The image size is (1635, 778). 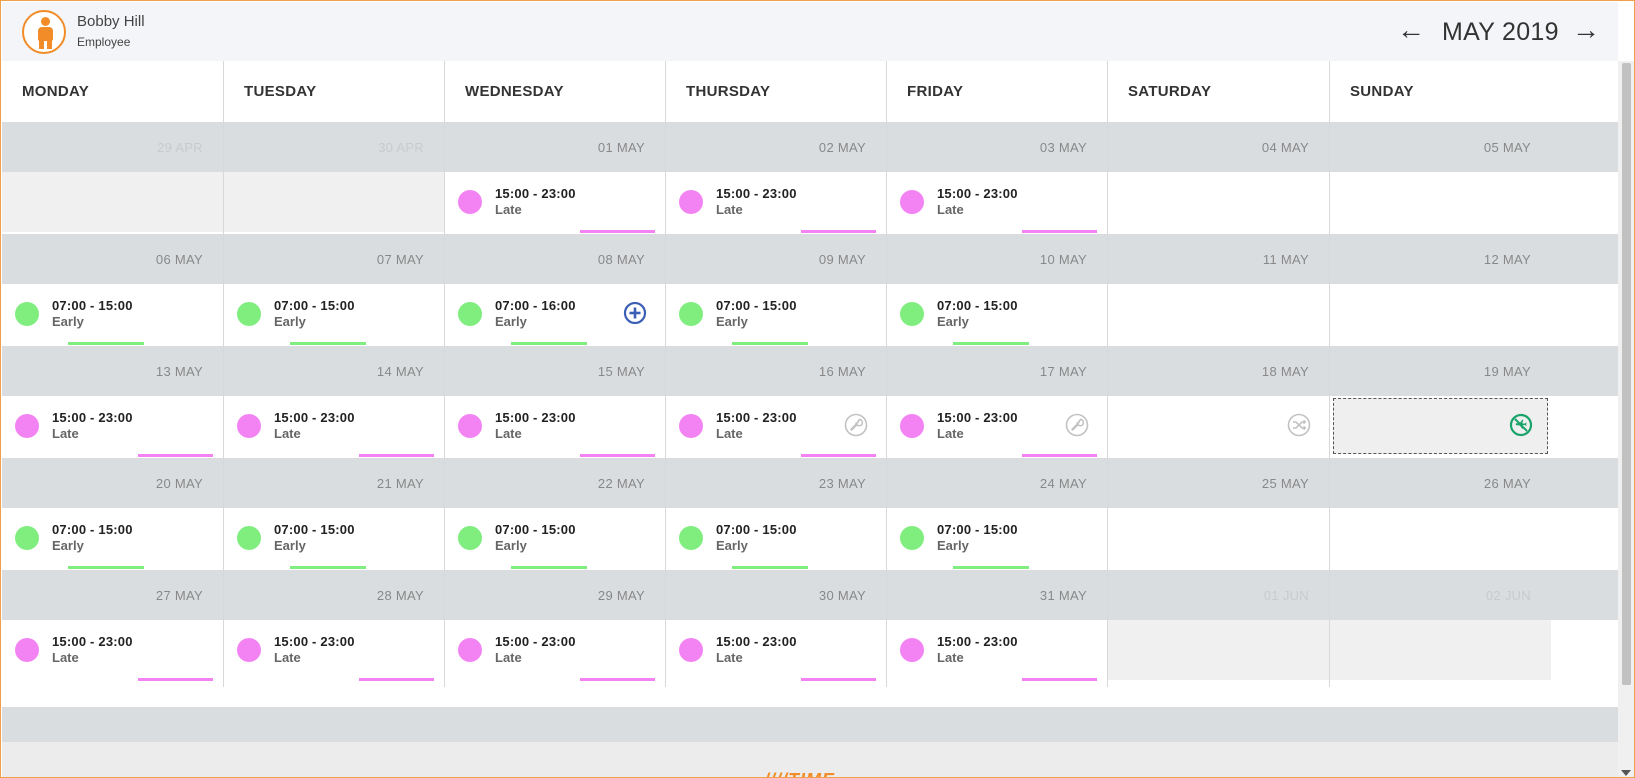 I want to click on day-cell: 23 MAY 07:00 - 15:00 Early, so click(x=775, y=516).